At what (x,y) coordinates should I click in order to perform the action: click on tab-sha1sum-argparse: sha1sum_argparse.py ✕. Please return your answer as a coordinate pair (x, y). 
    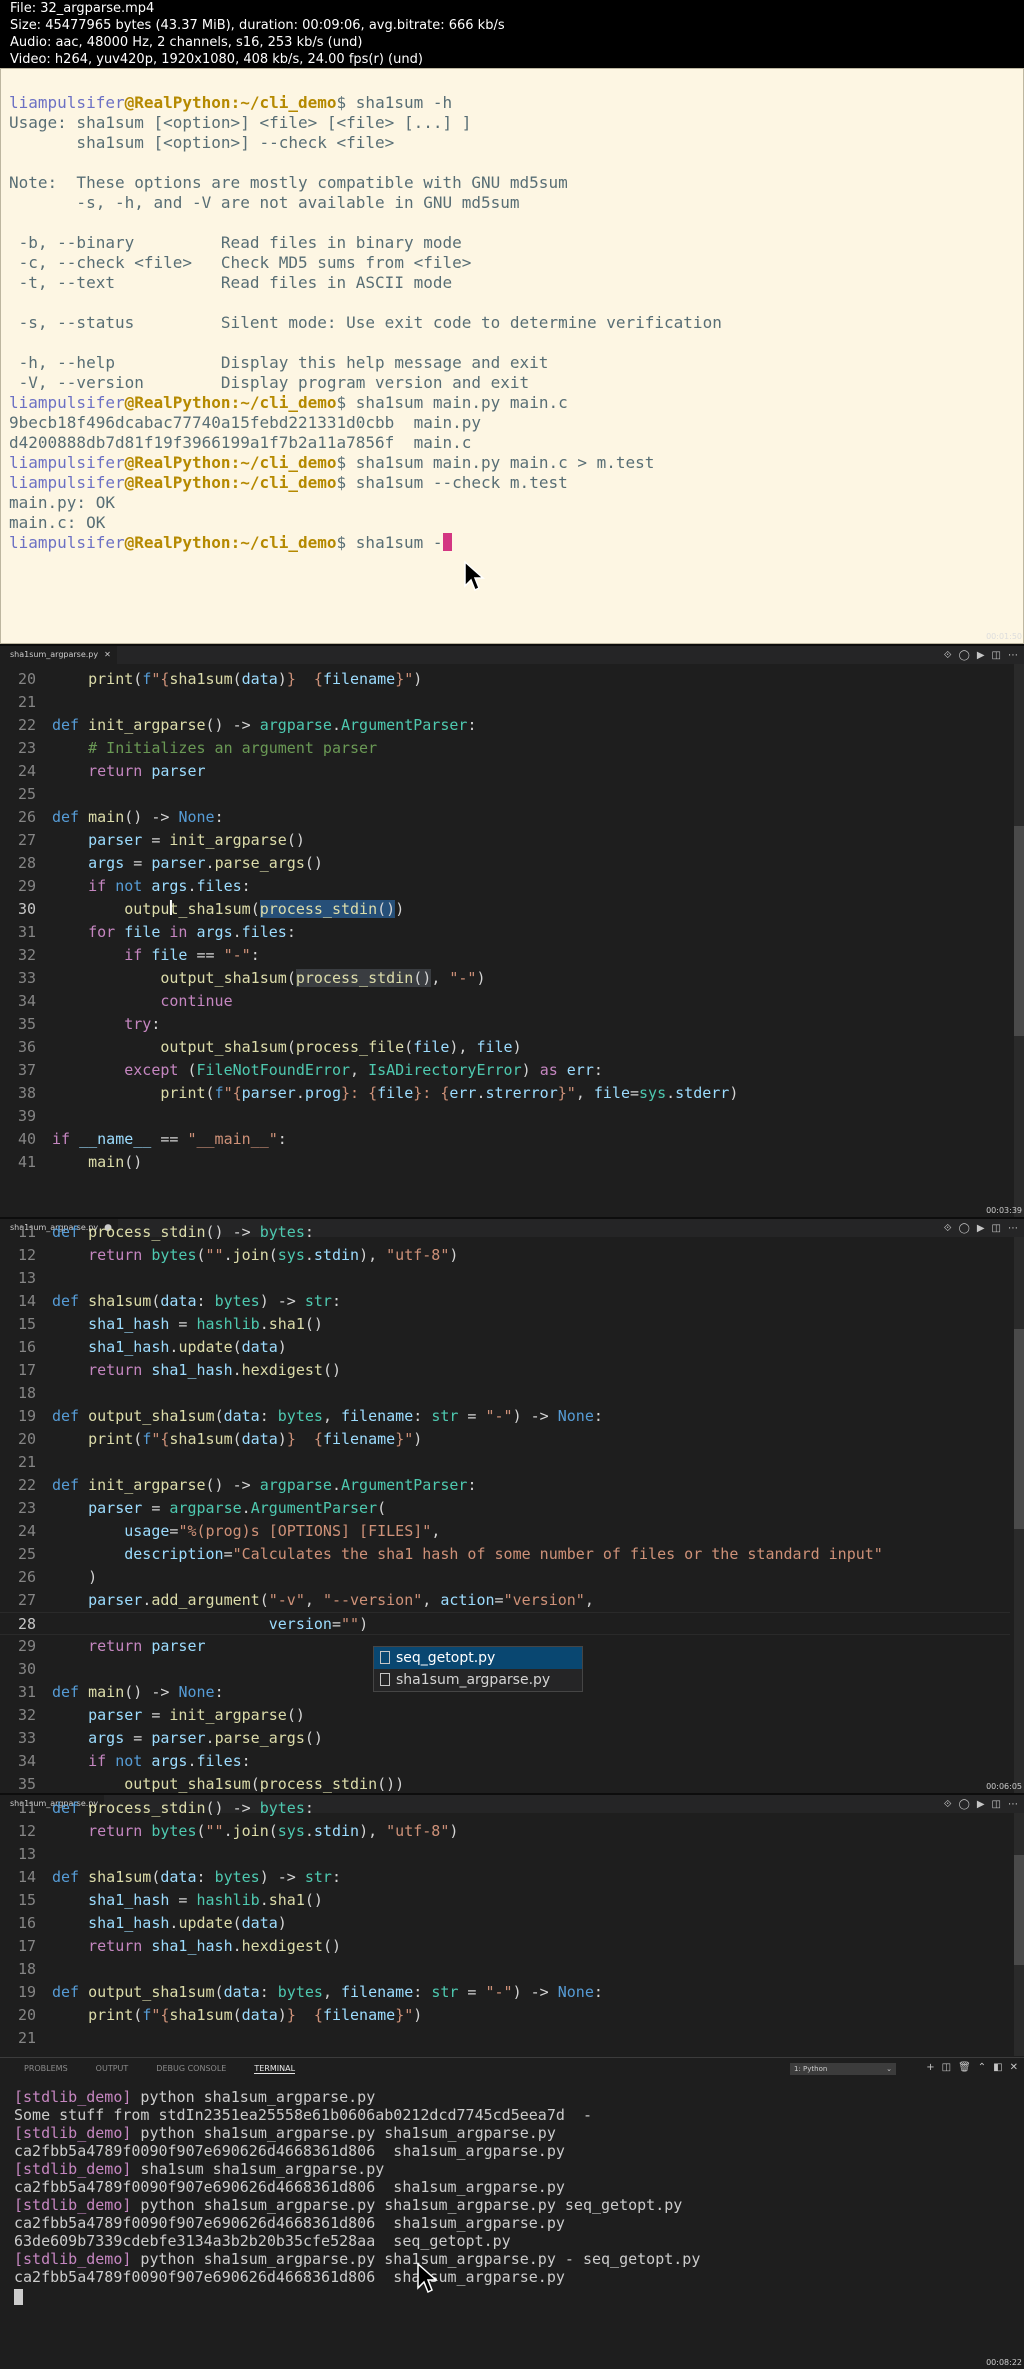
    Looking at the image, I should click on (58, 655).